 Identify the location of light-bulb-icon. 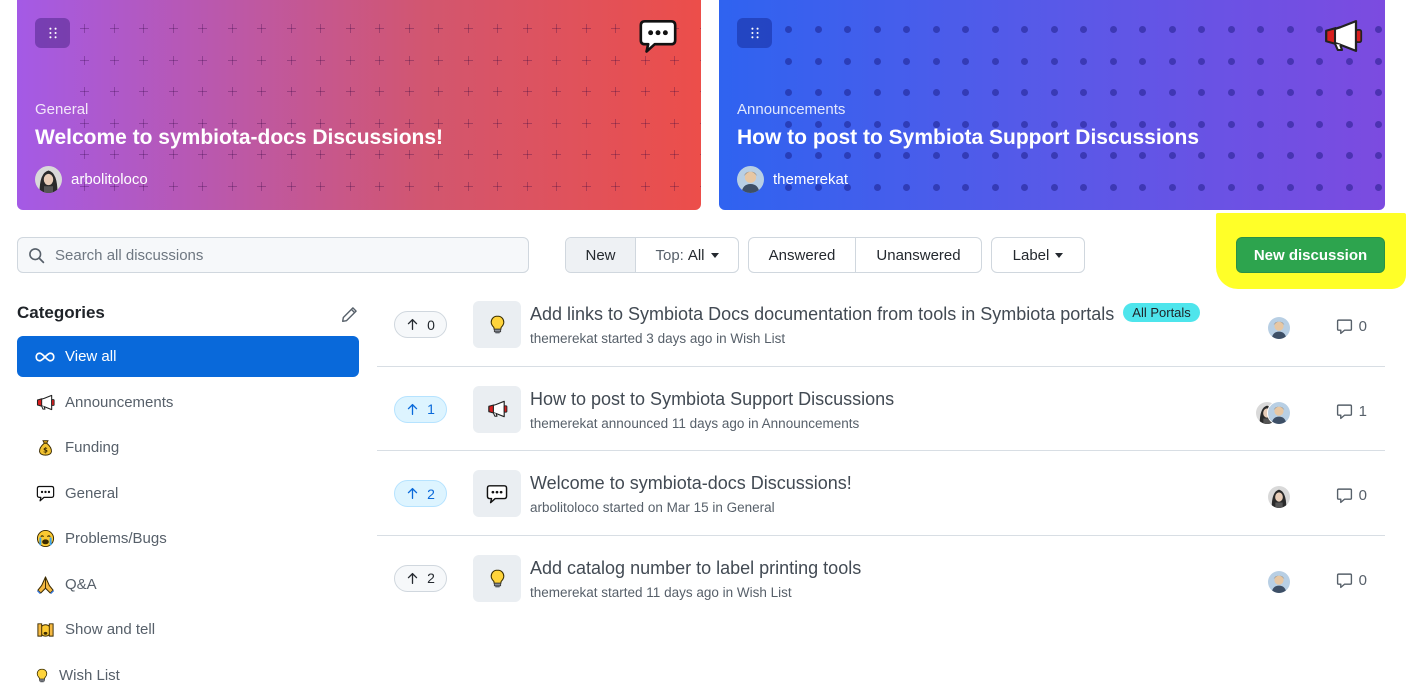
(497, 324).